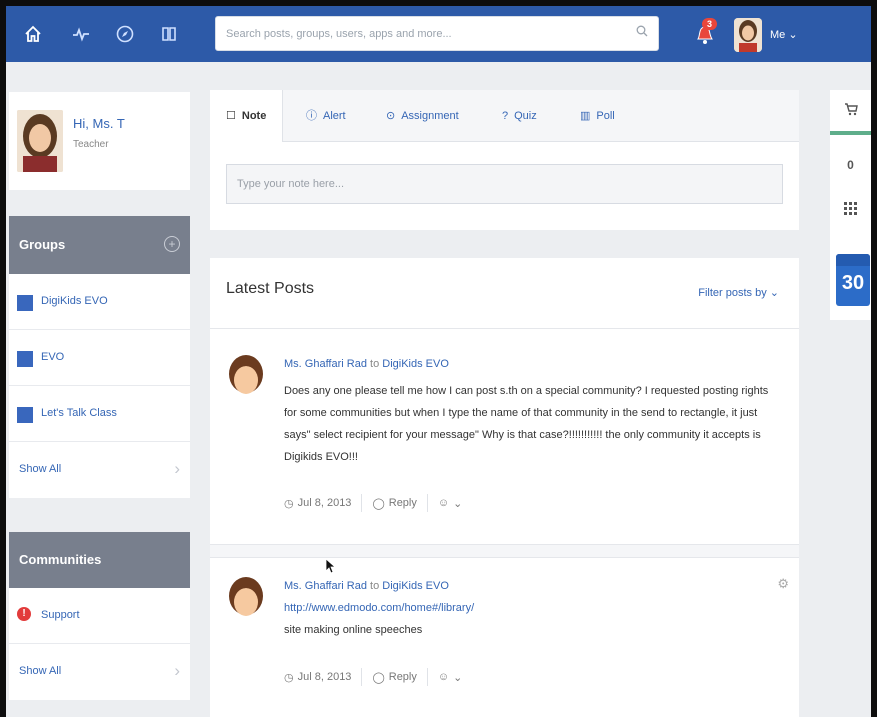 The width and height of the screenshot is (877, 717). I want to click on add-group-icon: +, so click(172, 244).